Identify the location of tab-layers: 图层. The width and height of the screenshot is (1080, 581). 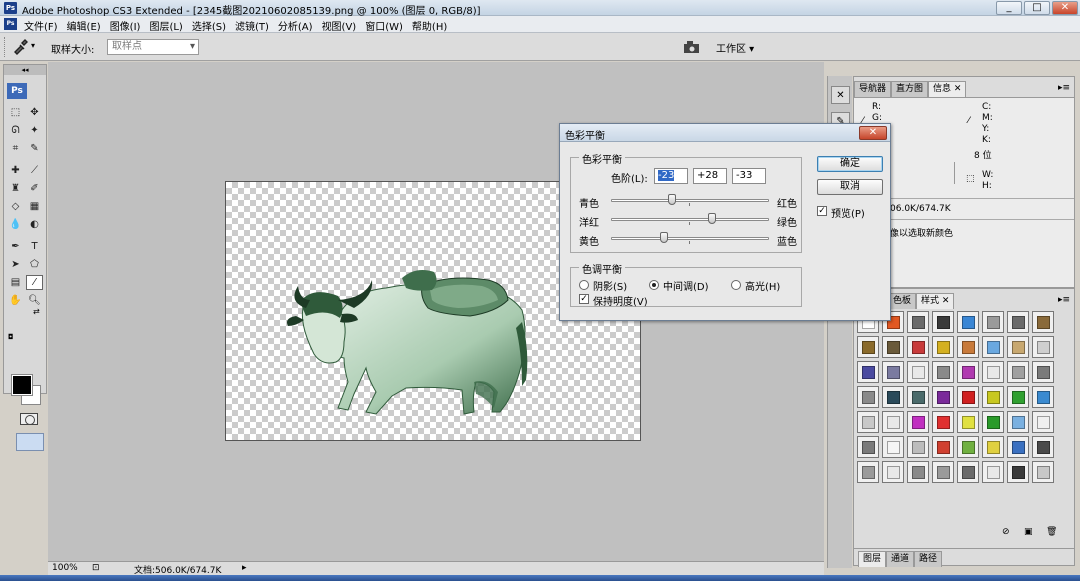
(872, 559).